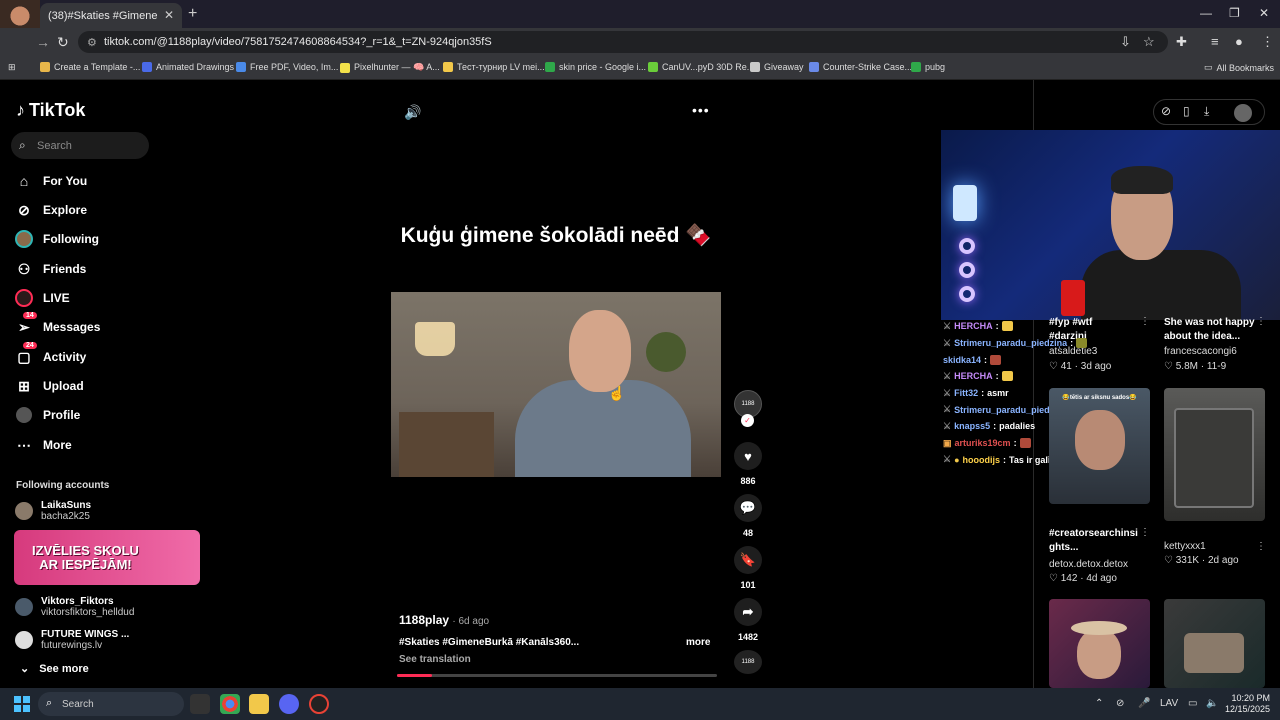  What do you see at coordinates (169, 15) in the screenshot?
I see `tab-close-icon: ✕` at bounding box center [169, 15].